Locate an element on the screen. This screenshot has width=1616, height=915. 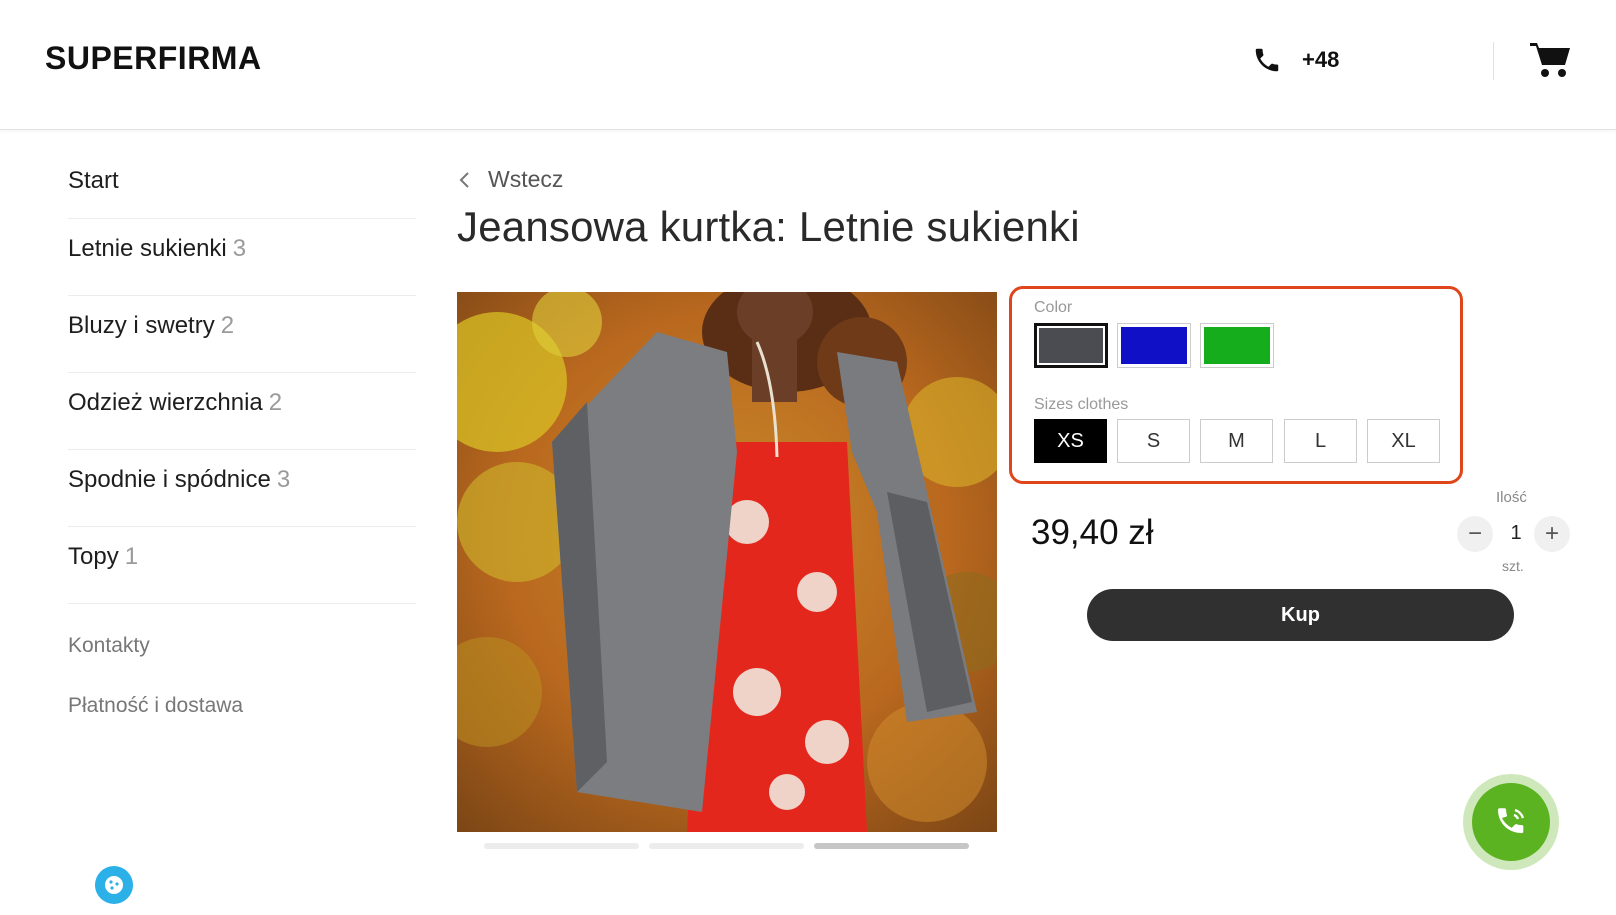
quantity-decrease-button: − is located at coordinates (1475, 534).